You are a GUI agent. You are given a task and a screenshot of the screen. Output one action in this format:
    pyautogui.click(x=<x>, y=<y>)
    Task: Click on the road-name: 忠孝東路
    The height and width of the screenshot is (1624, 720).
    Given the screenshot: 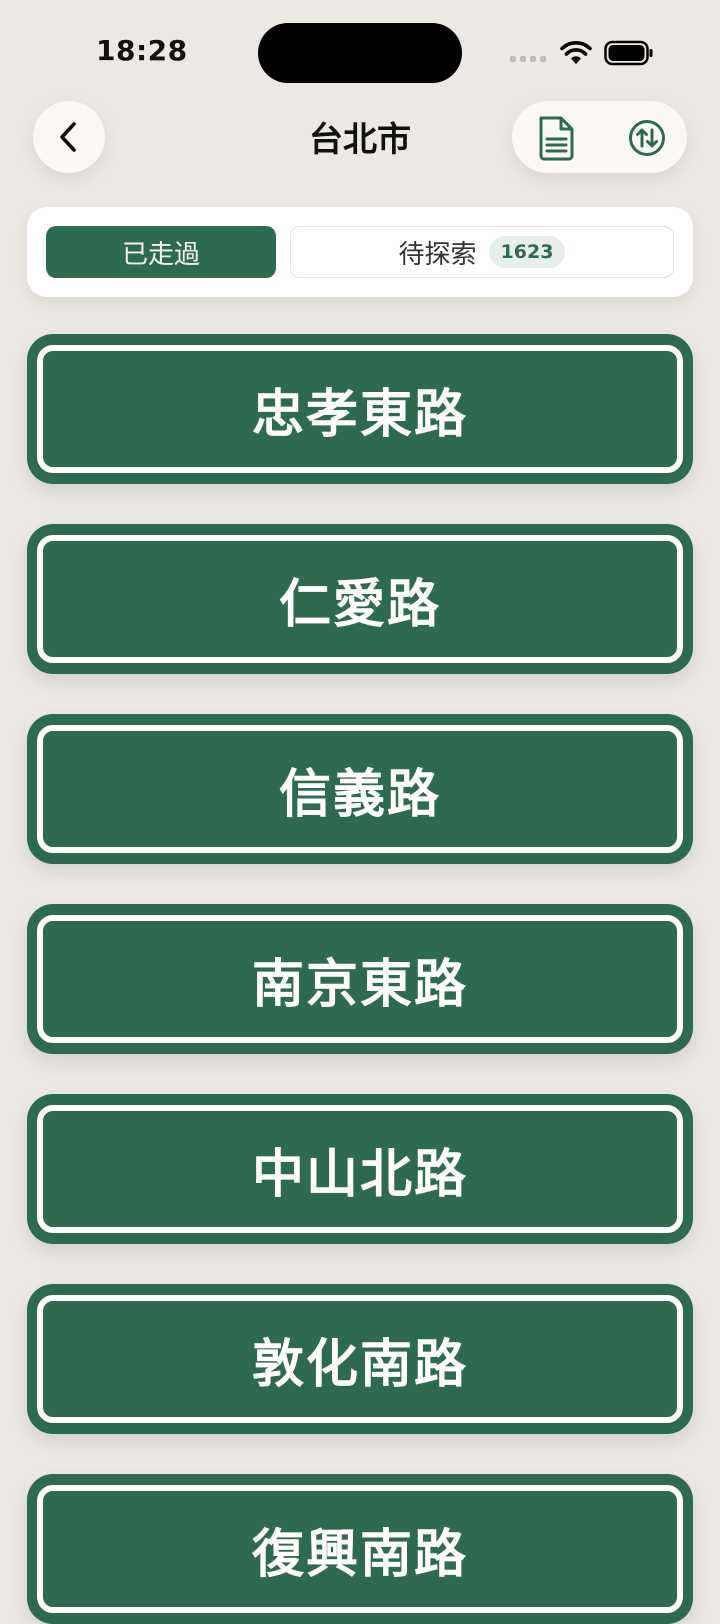 What is the action you would take?
    pyautogui.click(x=359, y=414)
    